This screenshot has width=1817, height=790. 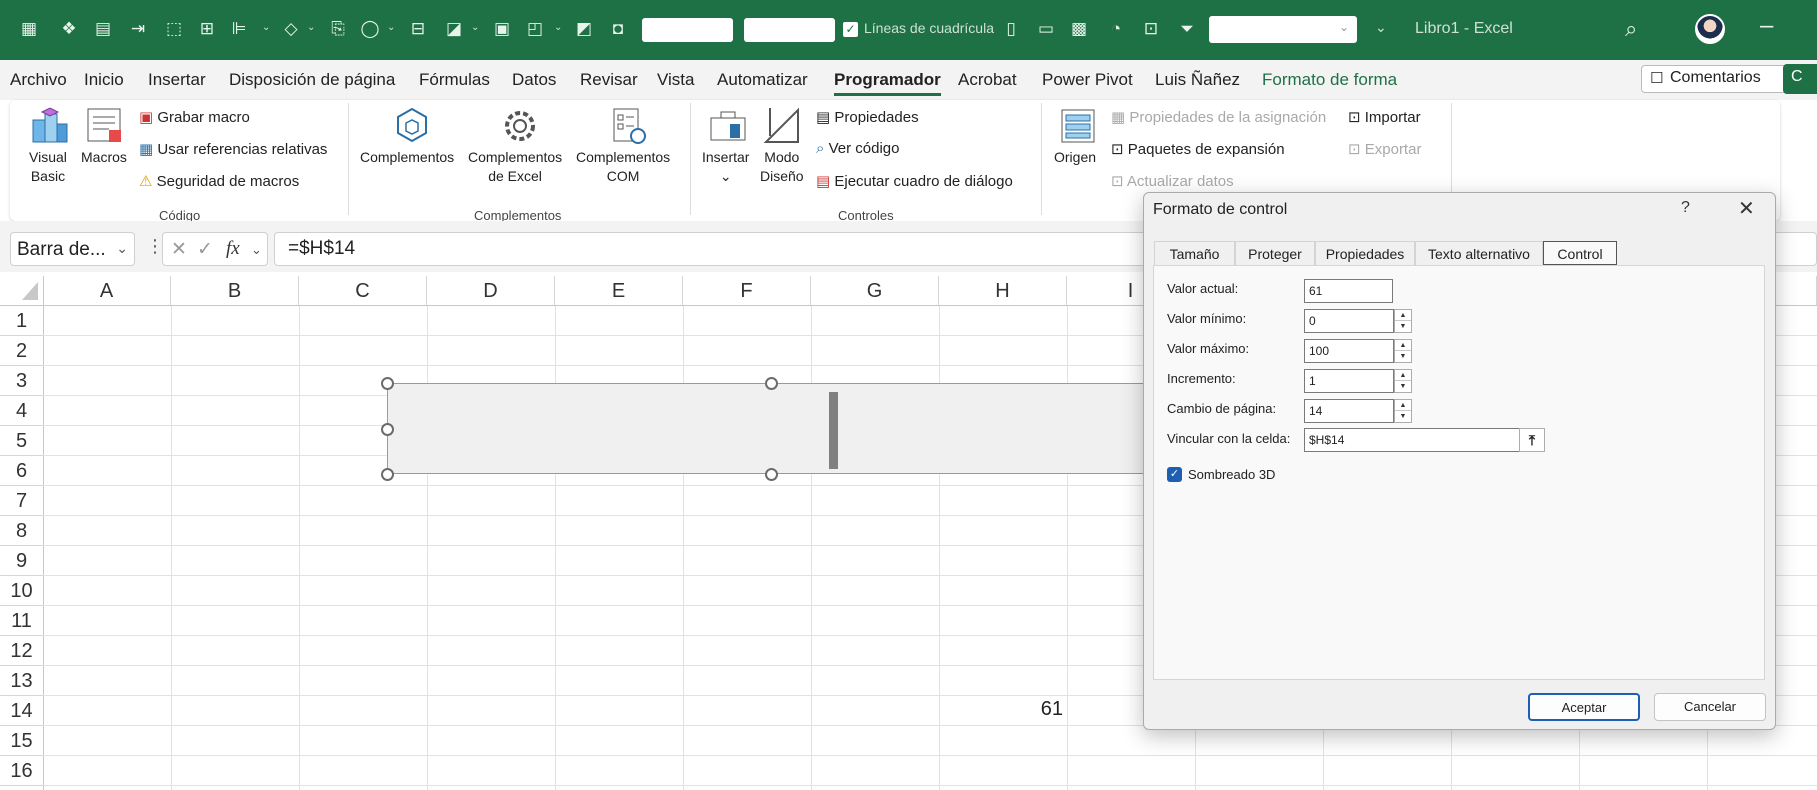 What do you see at coordinates (1403, 411) in the screenshot?
I see `cambio-pagina-stepper: ▲ ▼` at bounding box center [1403, 411].